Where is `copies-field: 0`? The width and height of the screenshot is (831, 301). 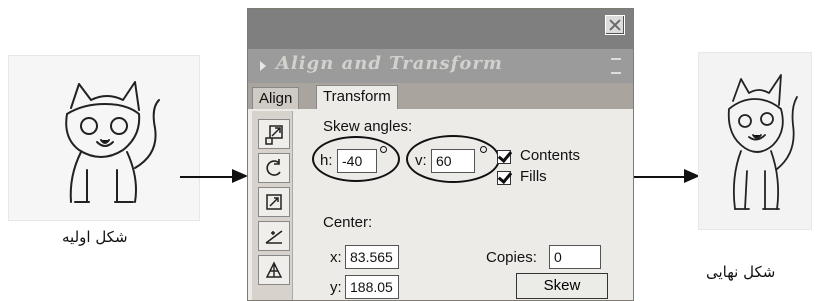 copies-field: 0 is located at coordinates (575, 257).